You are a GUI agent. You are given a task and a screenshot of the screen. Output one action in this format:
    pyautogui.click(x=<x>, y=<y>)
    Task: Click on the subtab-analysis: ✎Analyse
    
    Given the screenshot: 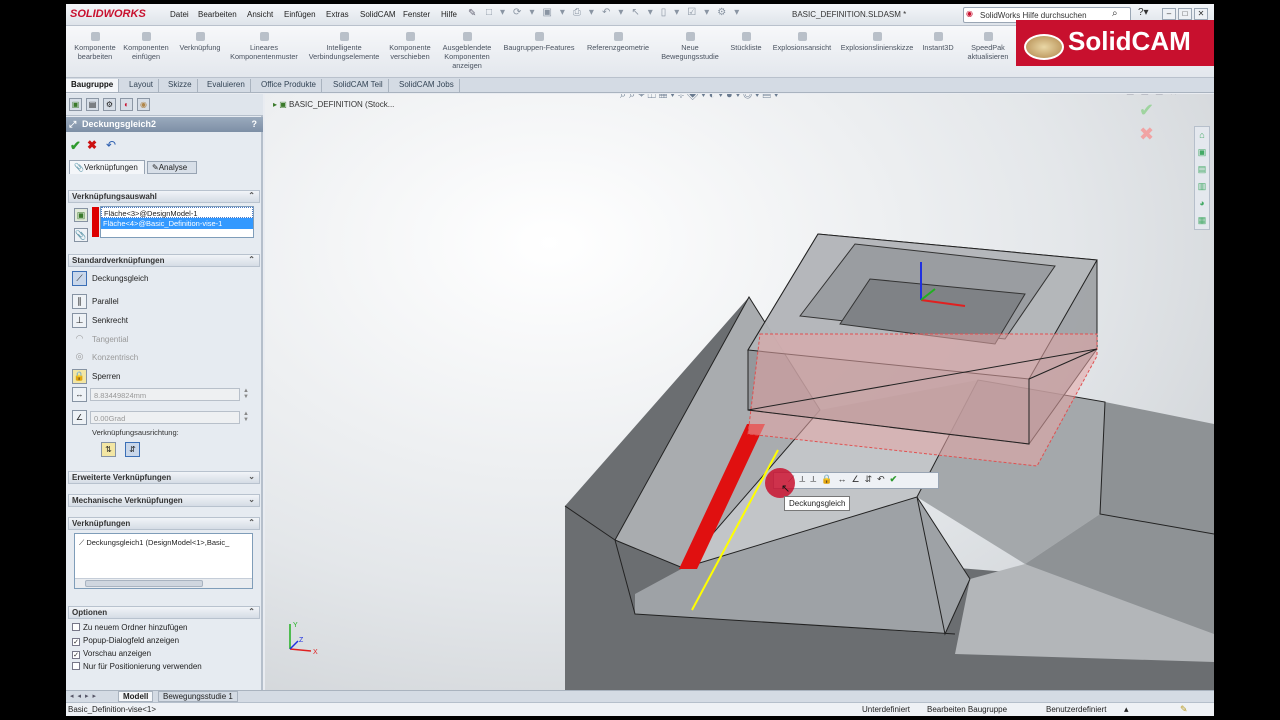 What is the action you would take?
    pyautogui.click(x=172, y=167)
    